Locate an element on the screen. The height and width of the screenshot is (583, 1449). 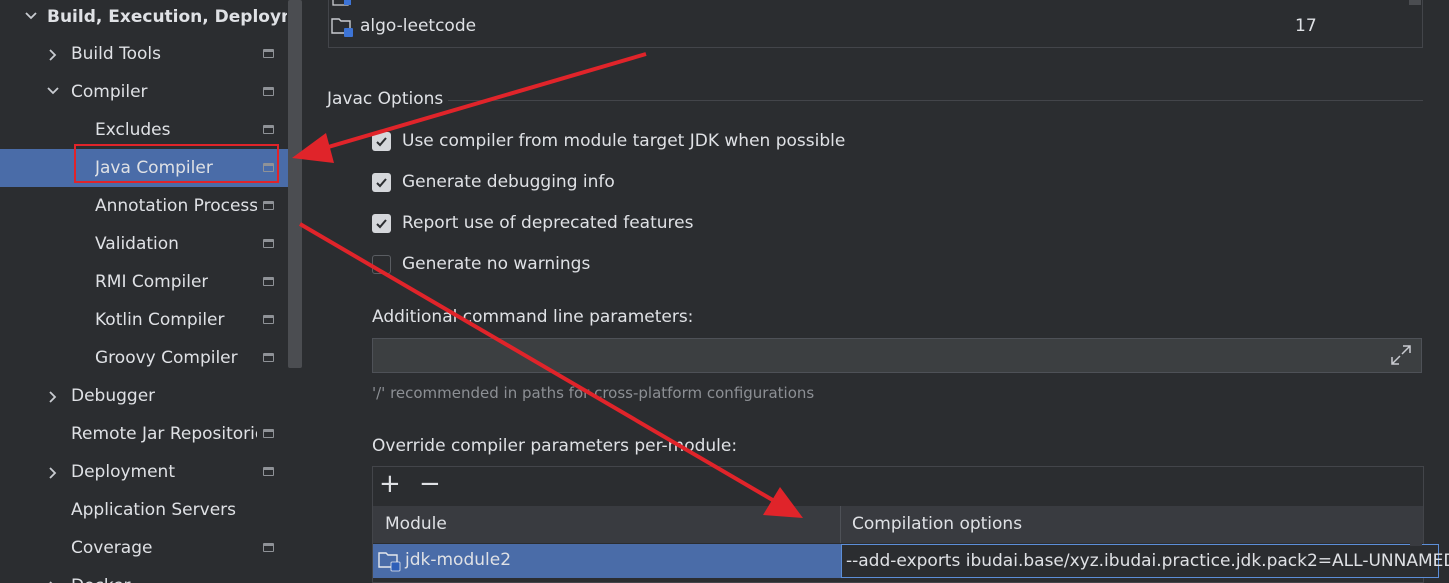
annotation-arrow-line is located at coordinates (482, 102).